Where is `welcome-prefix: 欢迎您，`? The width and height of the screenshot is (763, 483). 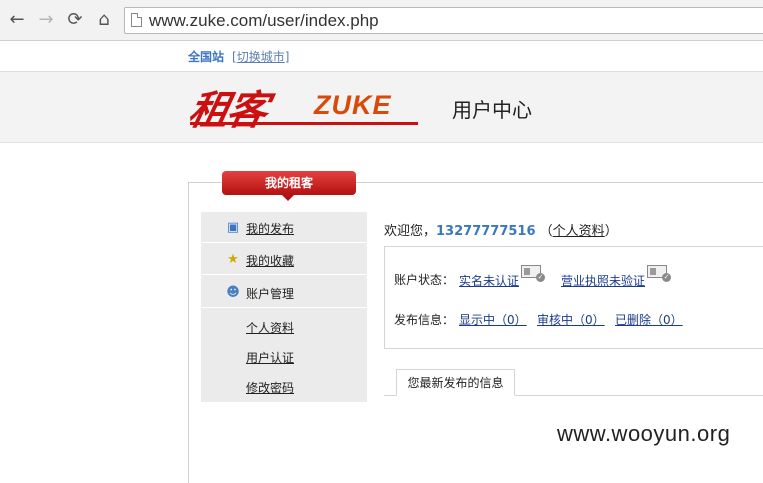
welcome-prefix: 欢迎您， is located at coordinates (410, 231).